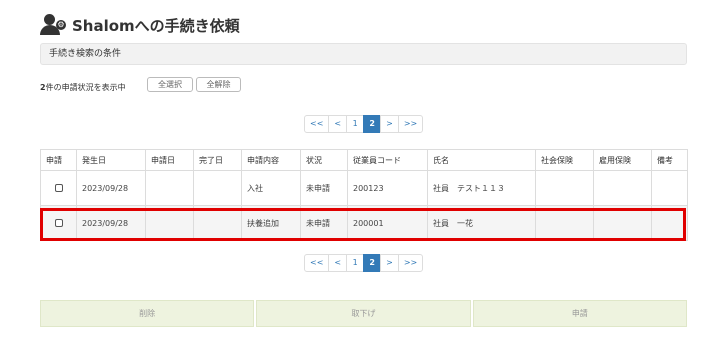  Describe the element at coordinates (387, 188) in the screenshot. I see `cell-code: 200123` at that location.